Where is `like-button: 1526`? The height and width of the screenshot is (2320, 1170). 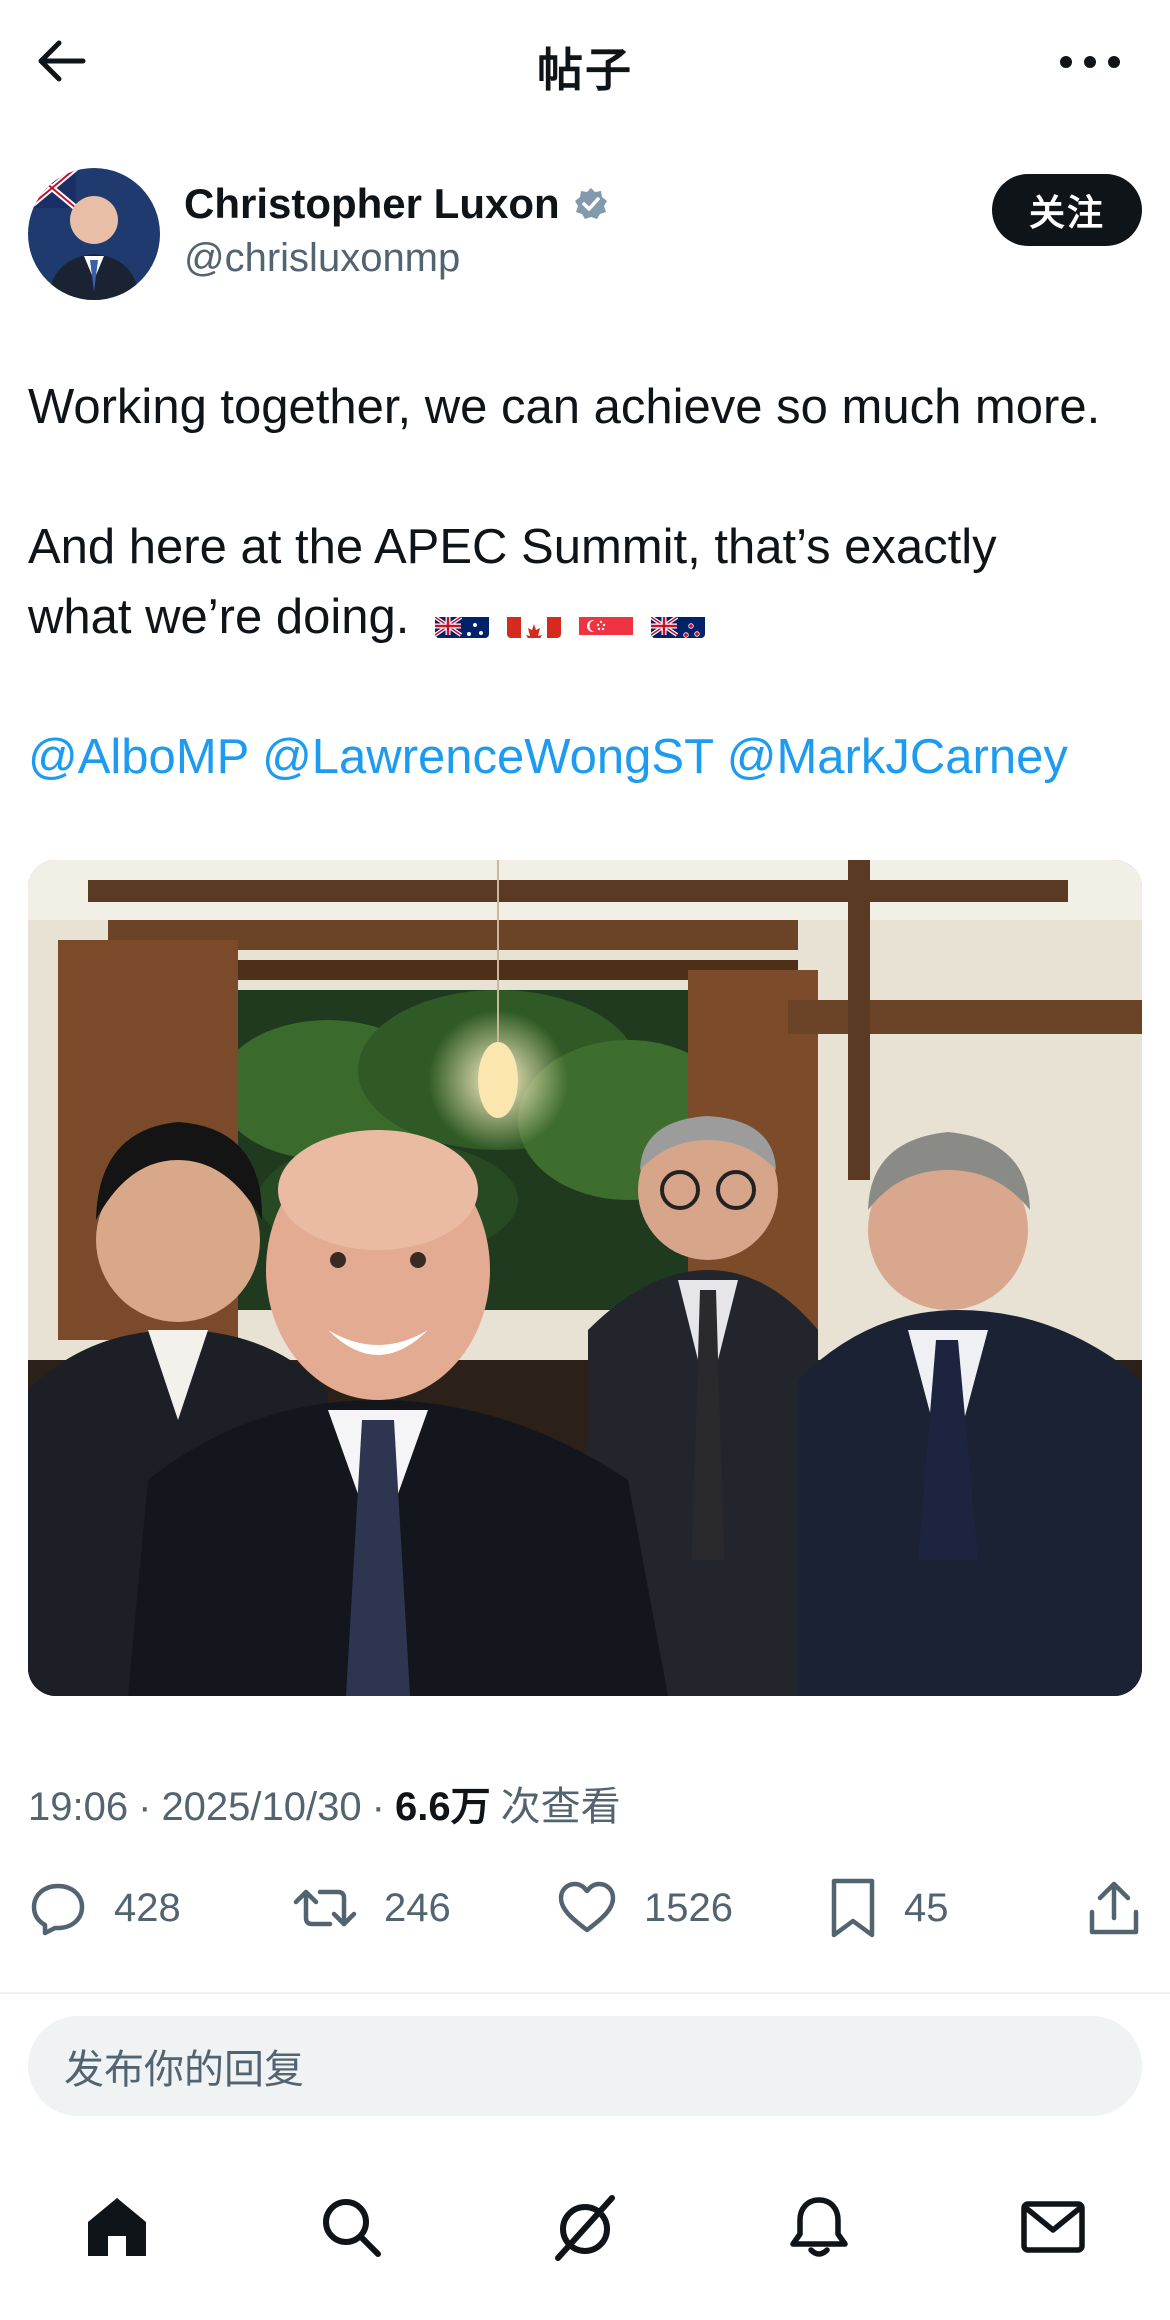
like-button: 1526 is located at coordinates (644, 1908).